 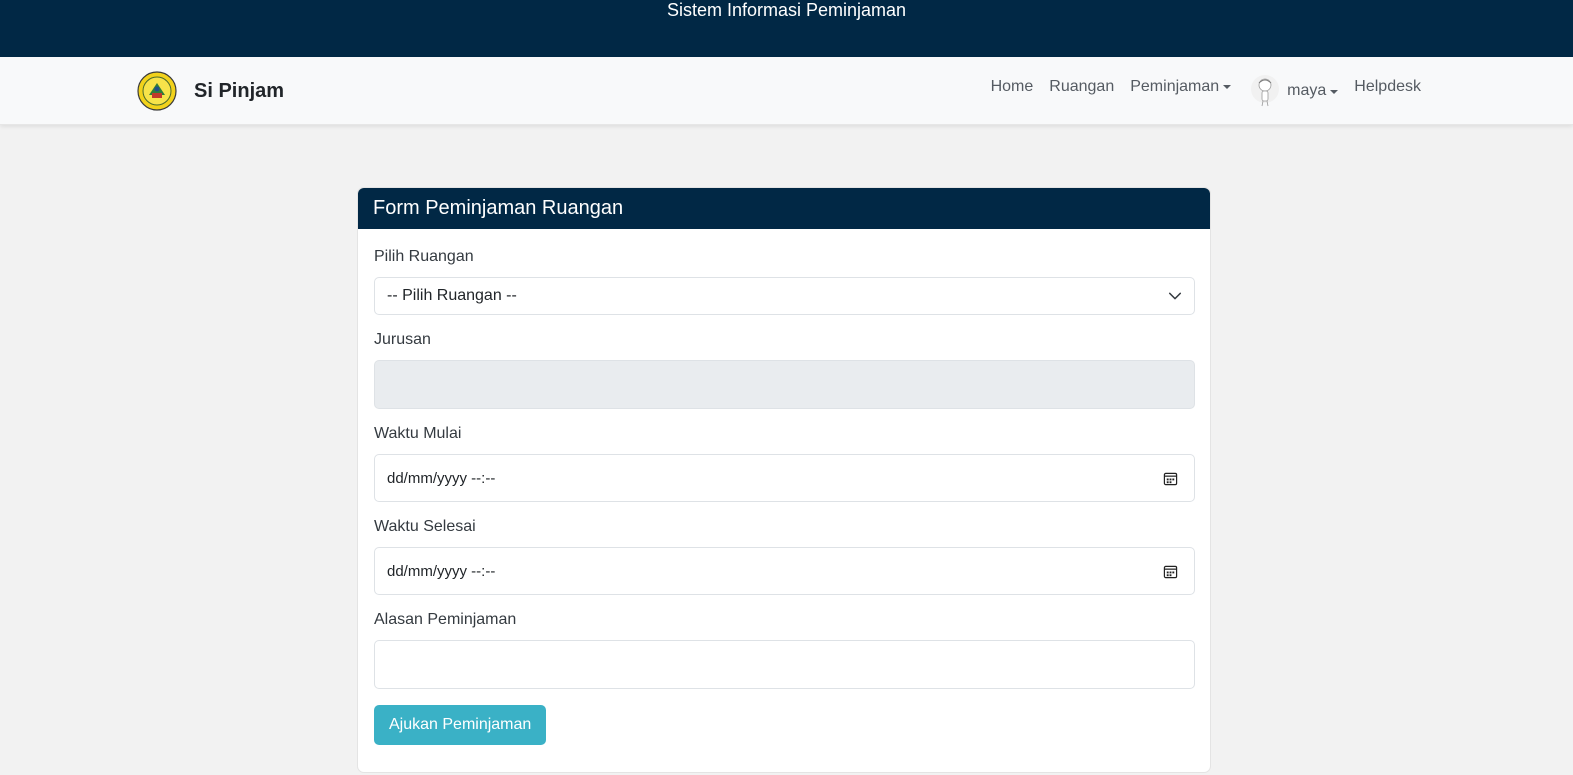 What do you see at coordinates (784, 664) in the screenshot?
I see `alasan-input` at bounding box center [784, 664].